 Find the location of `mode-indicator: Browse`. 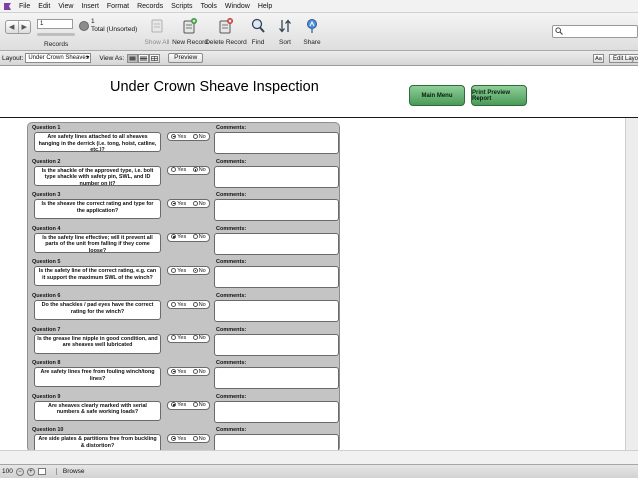

mode-indicator: Browse is located at coordinates (70, 471).